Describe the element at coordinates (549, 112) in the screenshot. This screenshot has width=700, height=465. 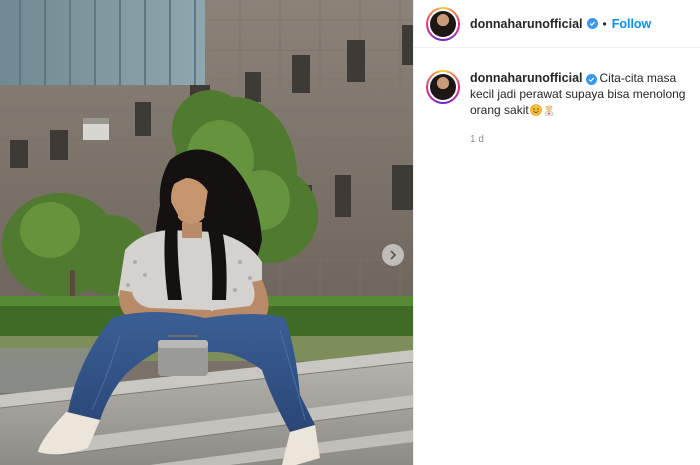
I see `health-worker-emoji-icon` at that location.